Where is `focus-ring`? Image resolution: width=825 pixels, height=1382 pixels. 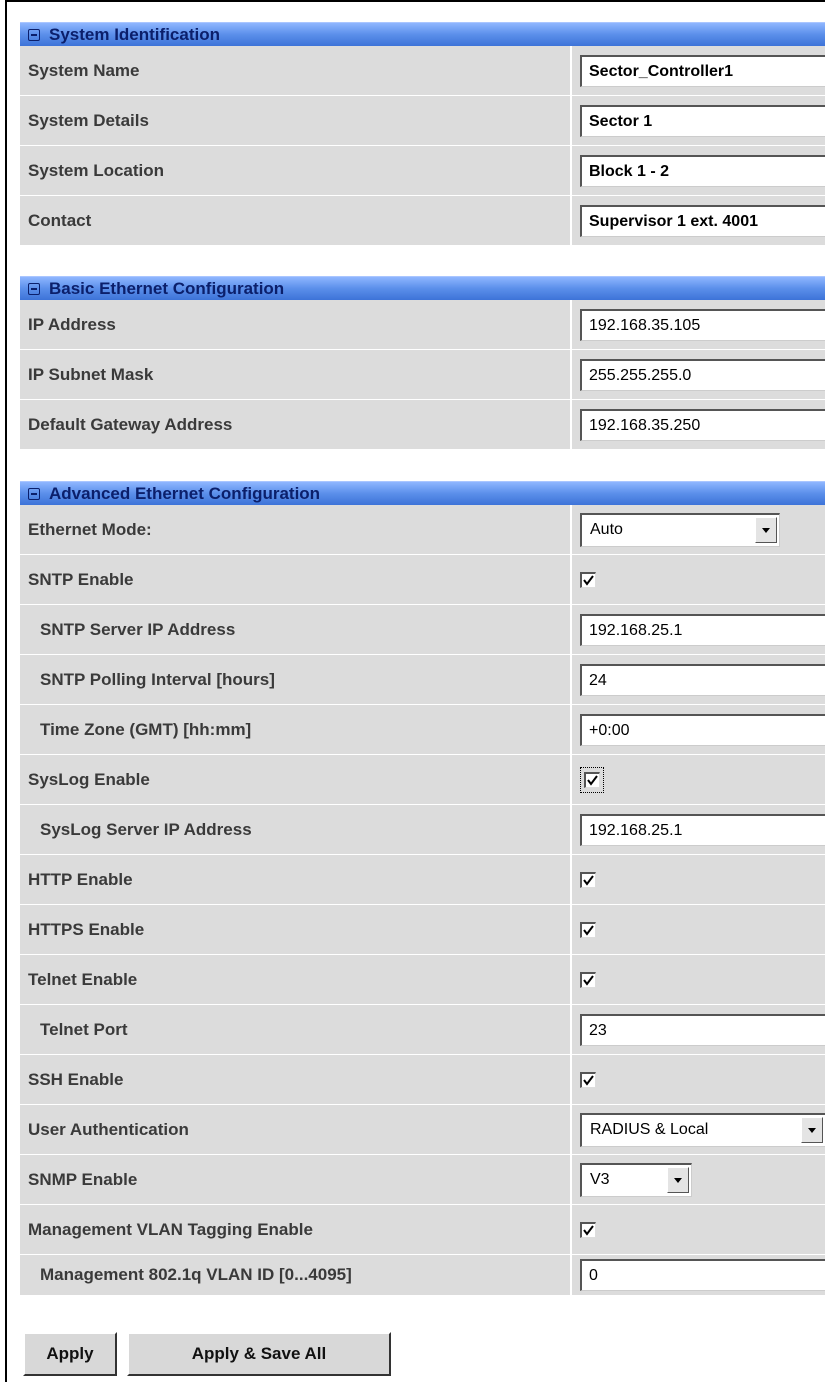 focus-ring is located at coordinates (592, 779).